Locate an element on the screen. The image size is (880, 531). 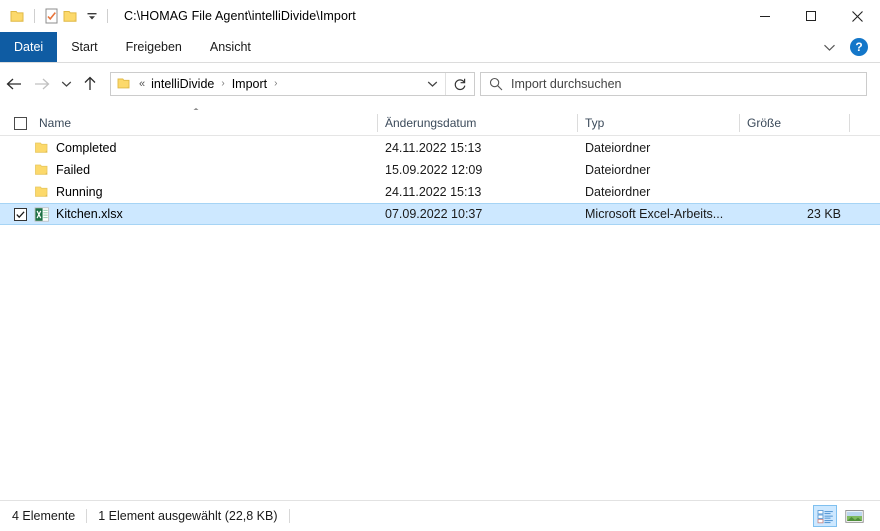
breadcrumb-item-intellidivide: intelliDivide is located at coordinates (182, 84).